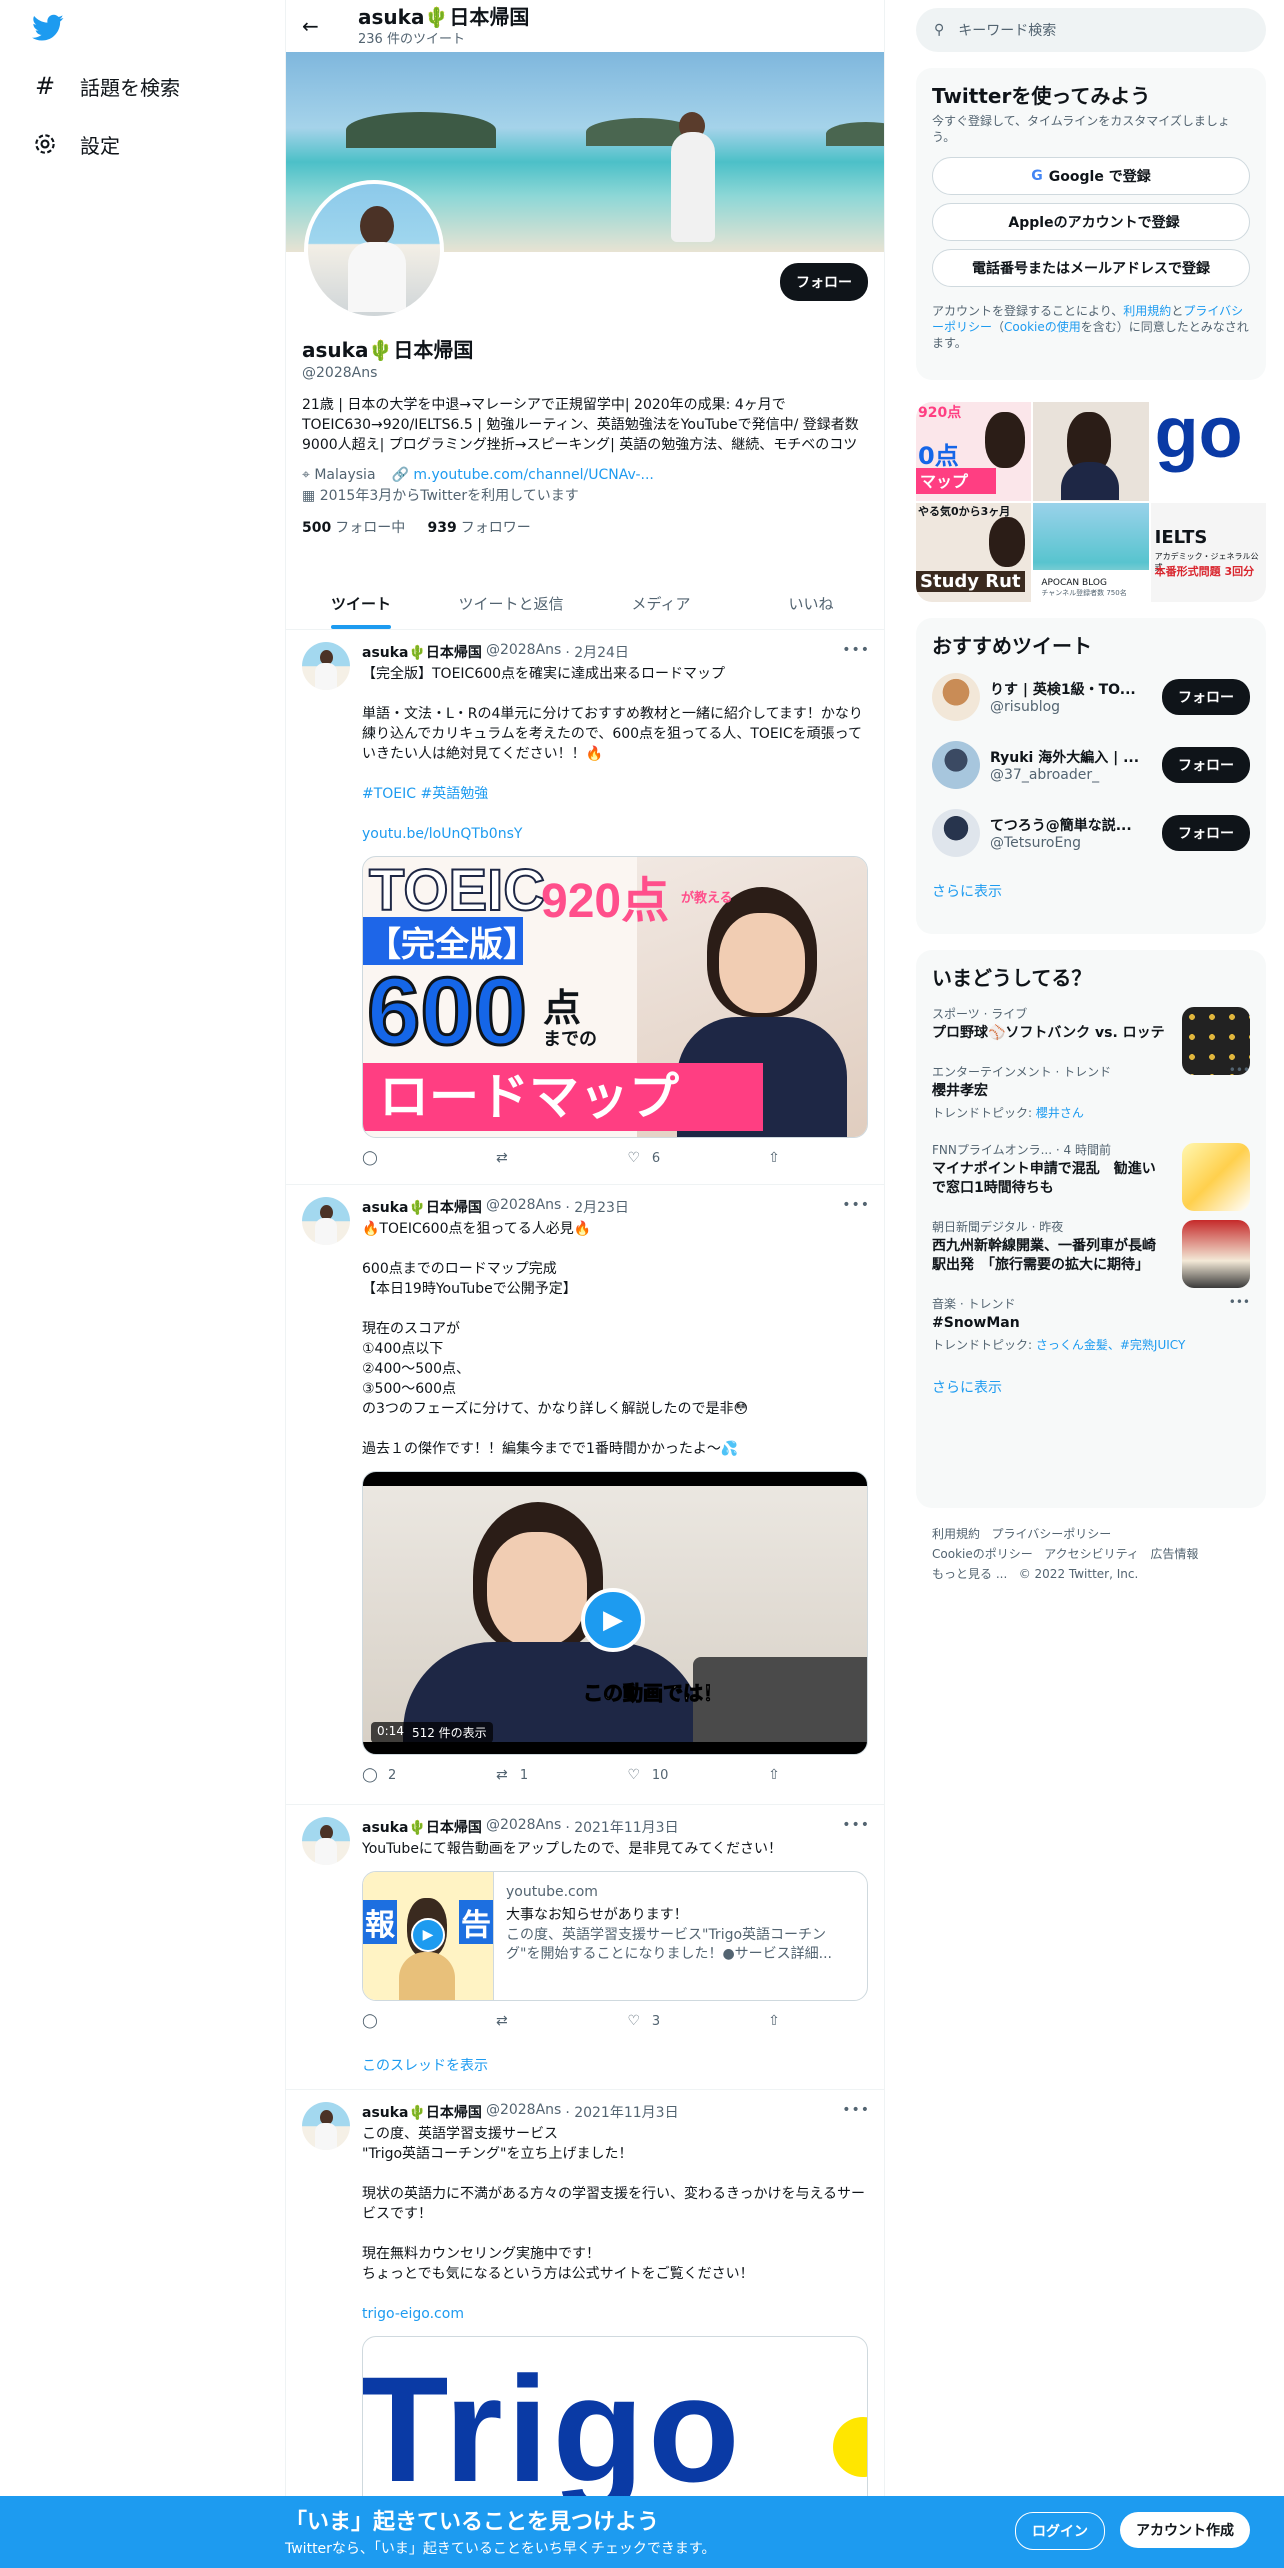  What do you see at coordinates (457, 890) in the screenshot?
I see `thumb-text-toeic: TOEIC` at bounding box center [457, 890].